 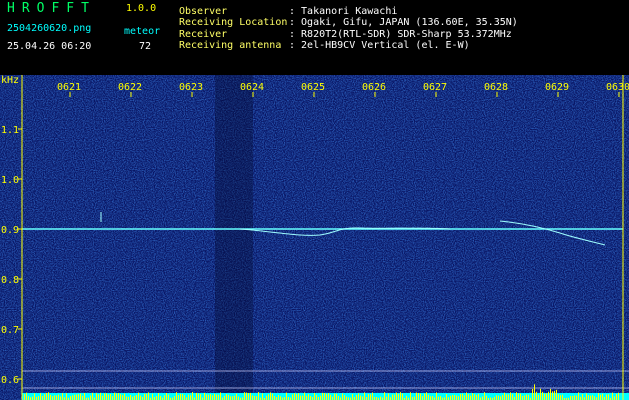 I want to click on receiver-value: : R820T2(RTL-SDR) SDR-Sharp 53.372MHz, so click(x=400, y=34).